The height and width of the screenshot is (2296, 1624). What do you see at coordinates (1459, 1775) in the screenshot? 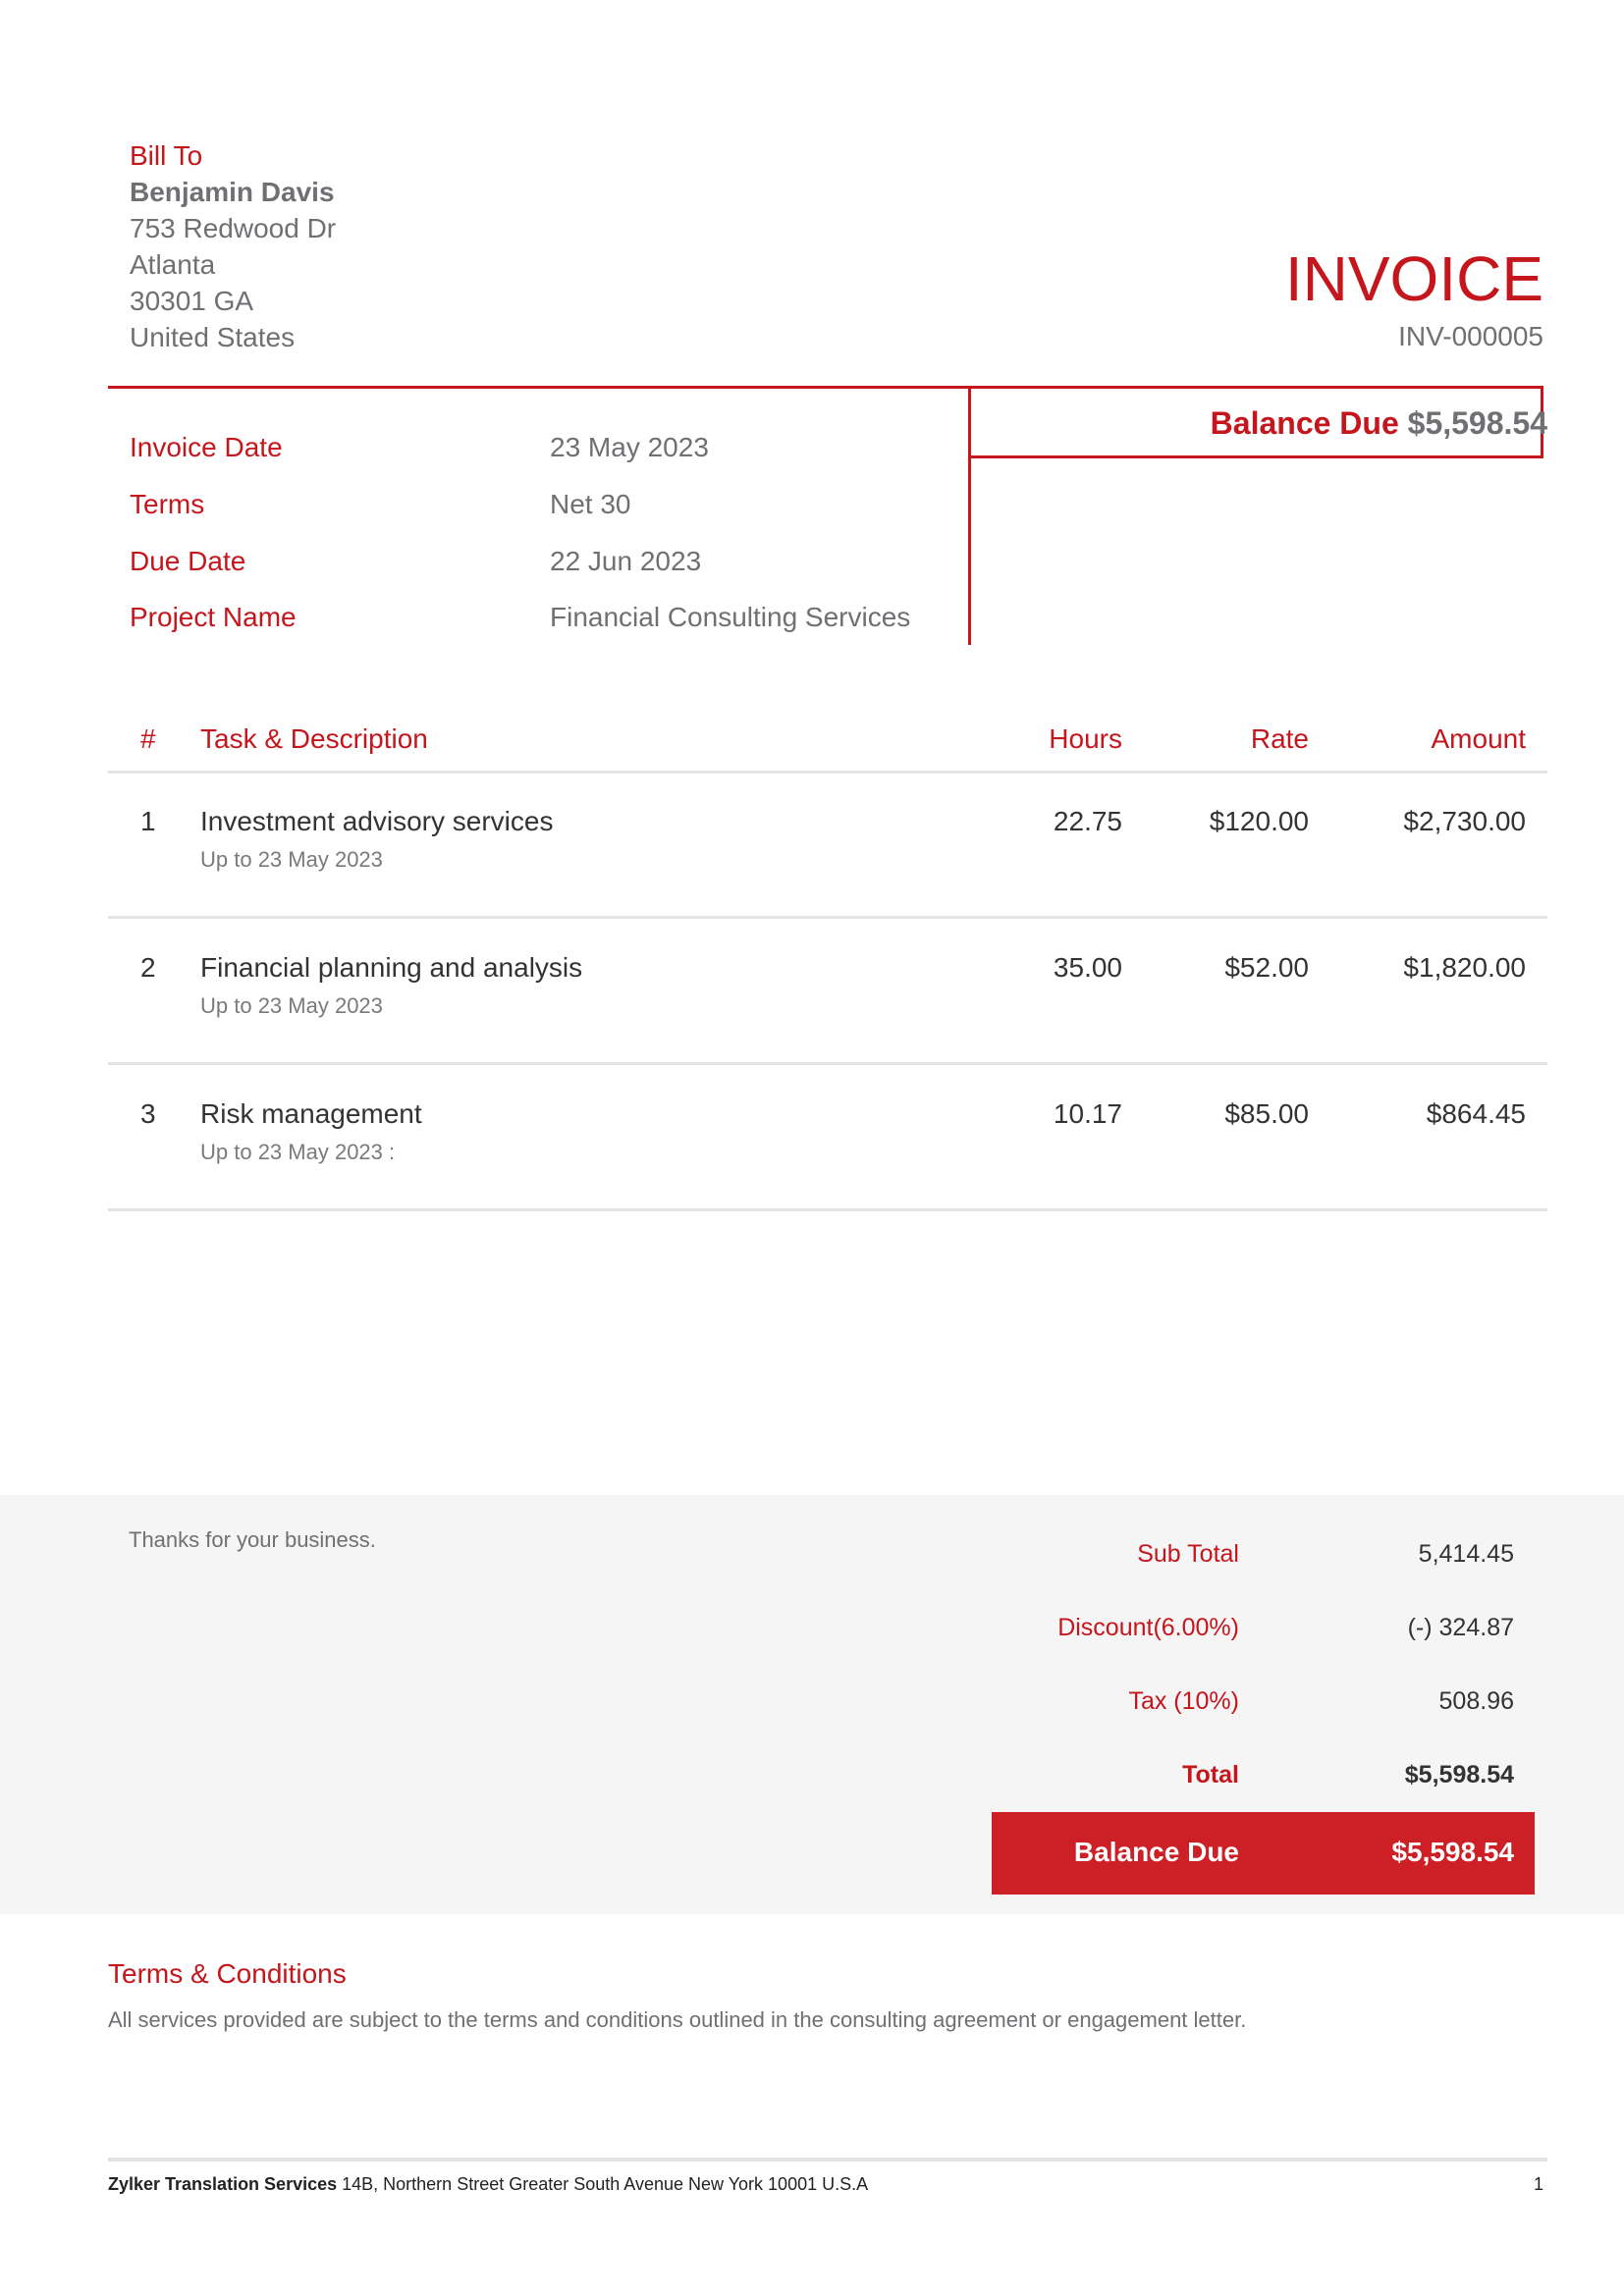
I see `total-value: $5,598.54` at bounding box center [1459, 1775].